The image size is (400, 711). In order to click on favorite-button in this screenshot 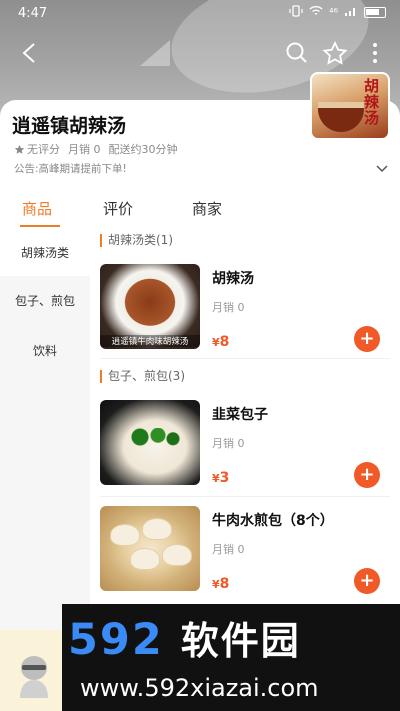, I will do `click(335, 53)`.